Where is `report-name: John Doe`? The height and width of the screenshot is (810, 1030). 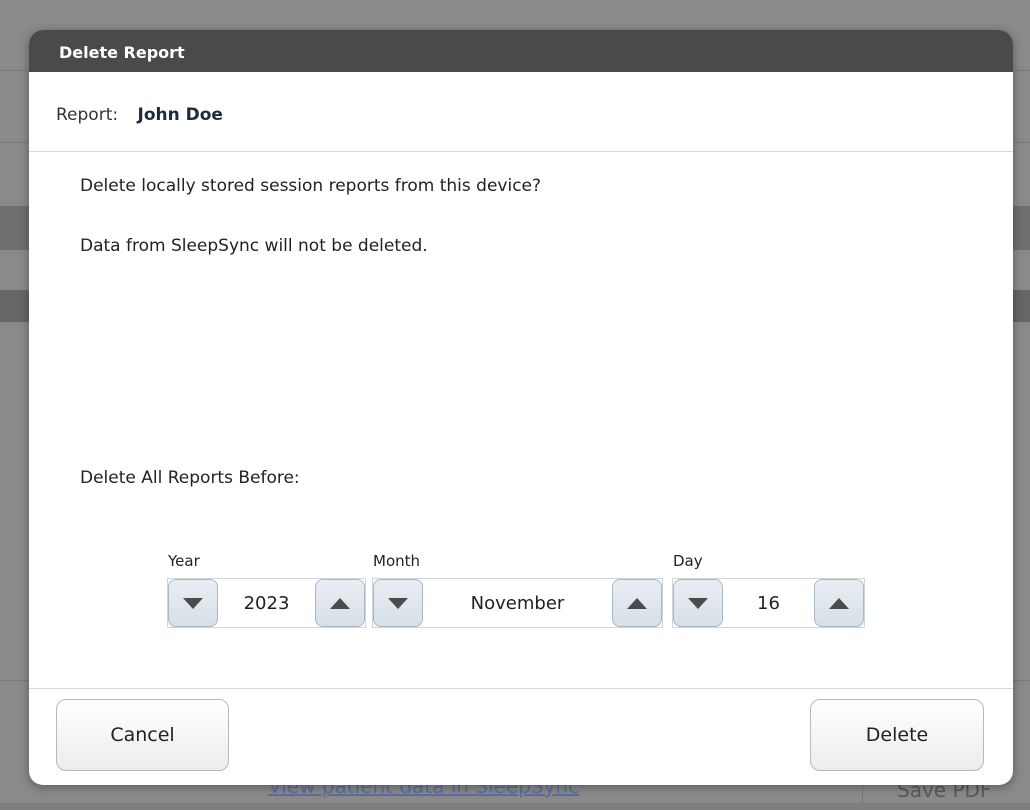
report-name: John Doe is located at coordinates (180, 115).